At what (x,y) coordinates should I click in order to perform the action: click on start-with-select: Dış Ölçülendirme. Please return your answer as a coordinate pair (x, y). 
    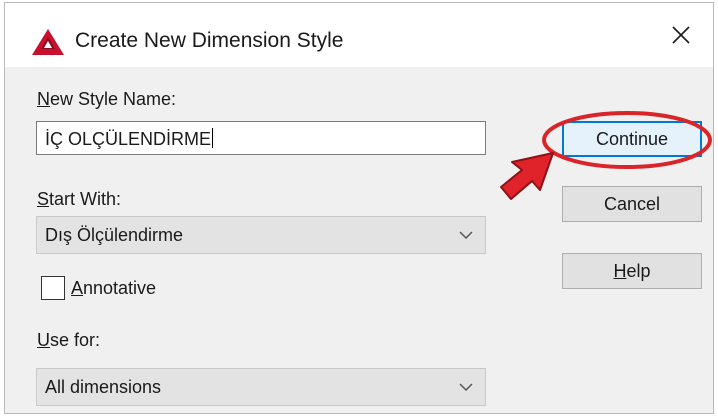
    Looking at the image, I should click on (261, 235).